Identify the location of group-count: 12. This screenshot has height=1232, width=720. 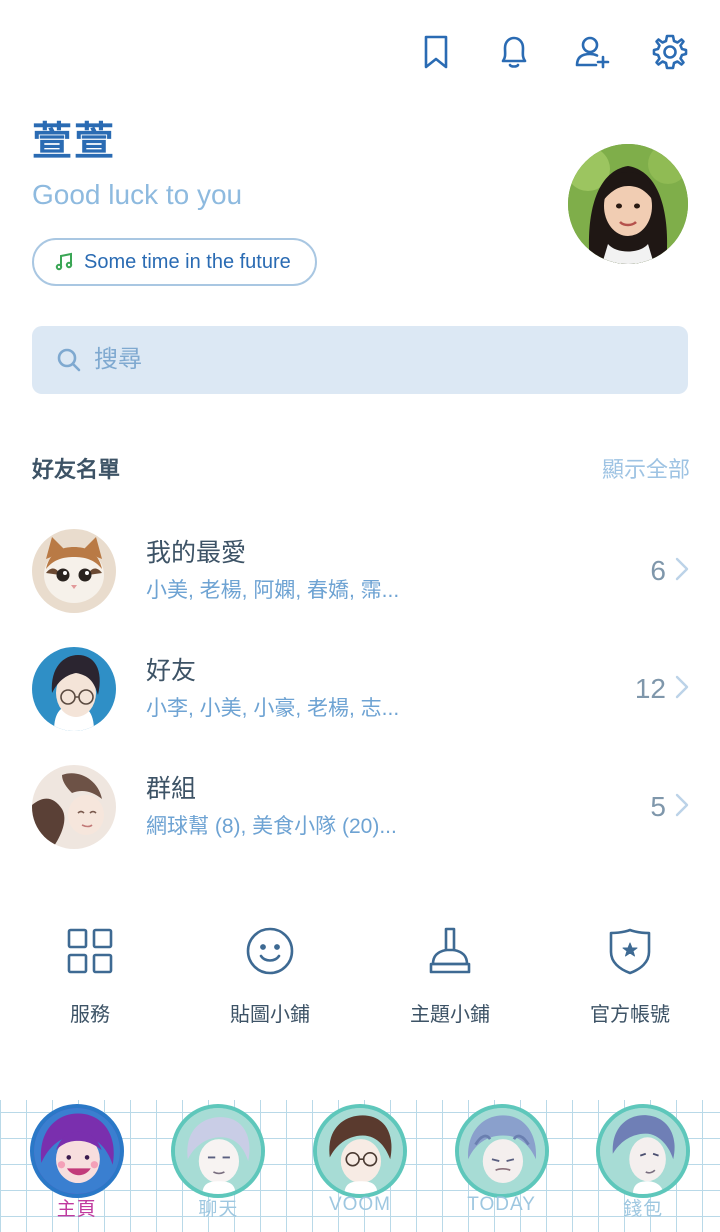
(650, 688).